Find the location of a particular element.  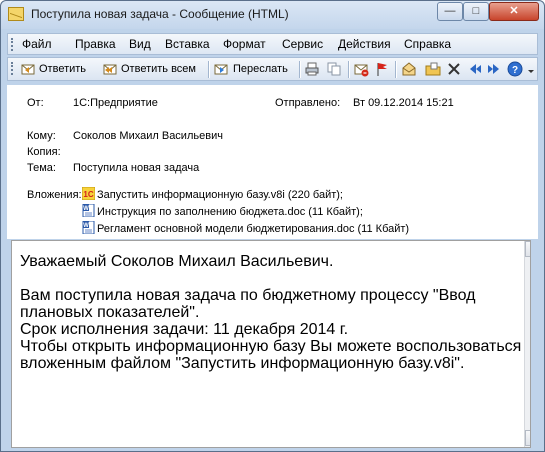

menu-format: Формат is located at coordinates (244, 44).